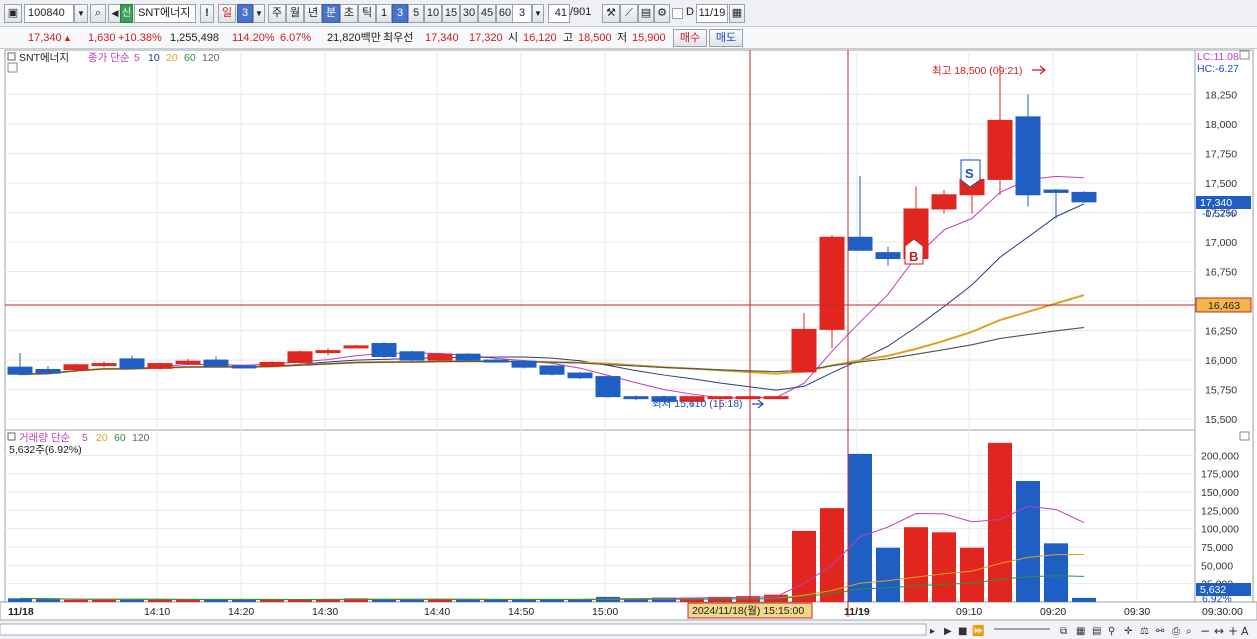 The width and height of the screenshot is (1257, 639). What do you see at coordinates (1221, 273) in the screenshot?
I see `price-tick-label: 16,750` at bounding box center [1221, 273].